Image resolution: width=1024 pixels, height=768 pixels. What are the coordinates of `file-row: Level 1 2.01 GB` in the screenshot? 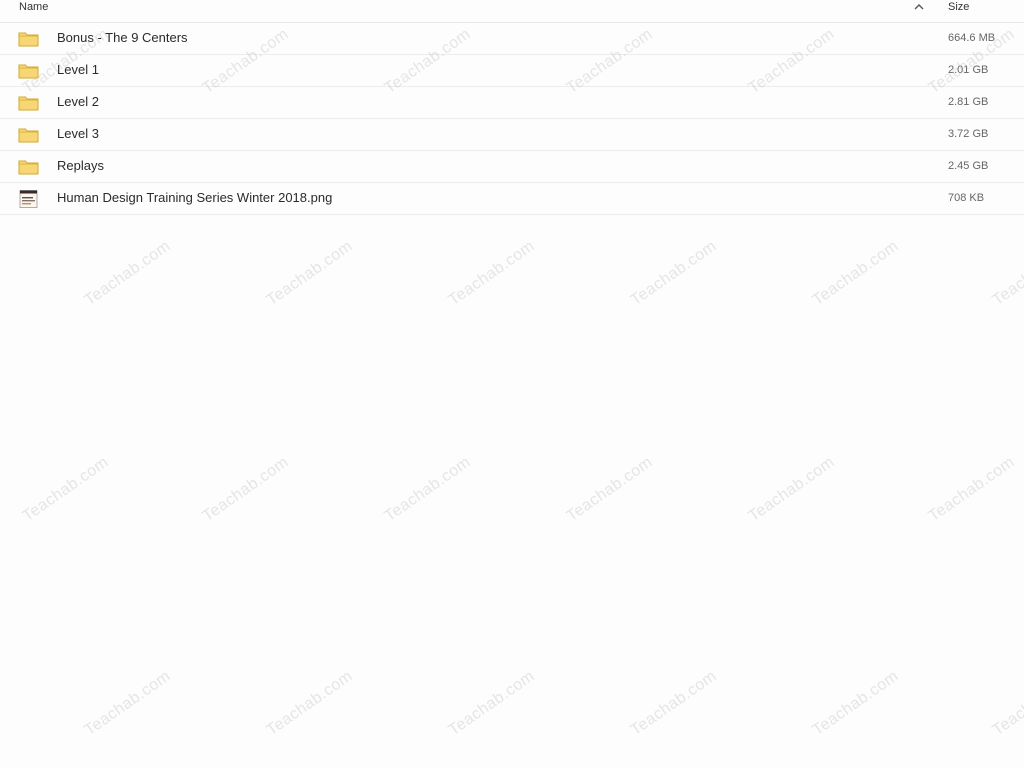 It's located at (512, 71).